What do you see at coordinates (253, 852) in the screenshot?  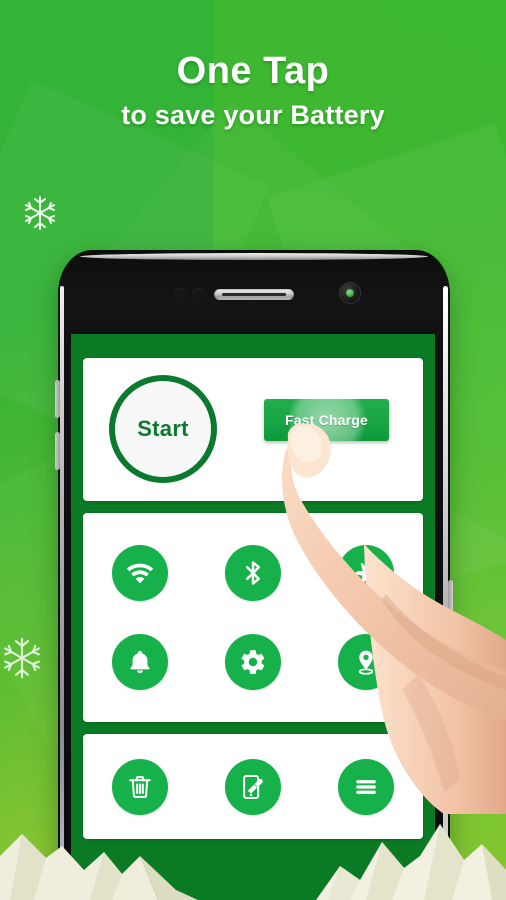 I see `snow-mountains` at bounding box center [253, 852].